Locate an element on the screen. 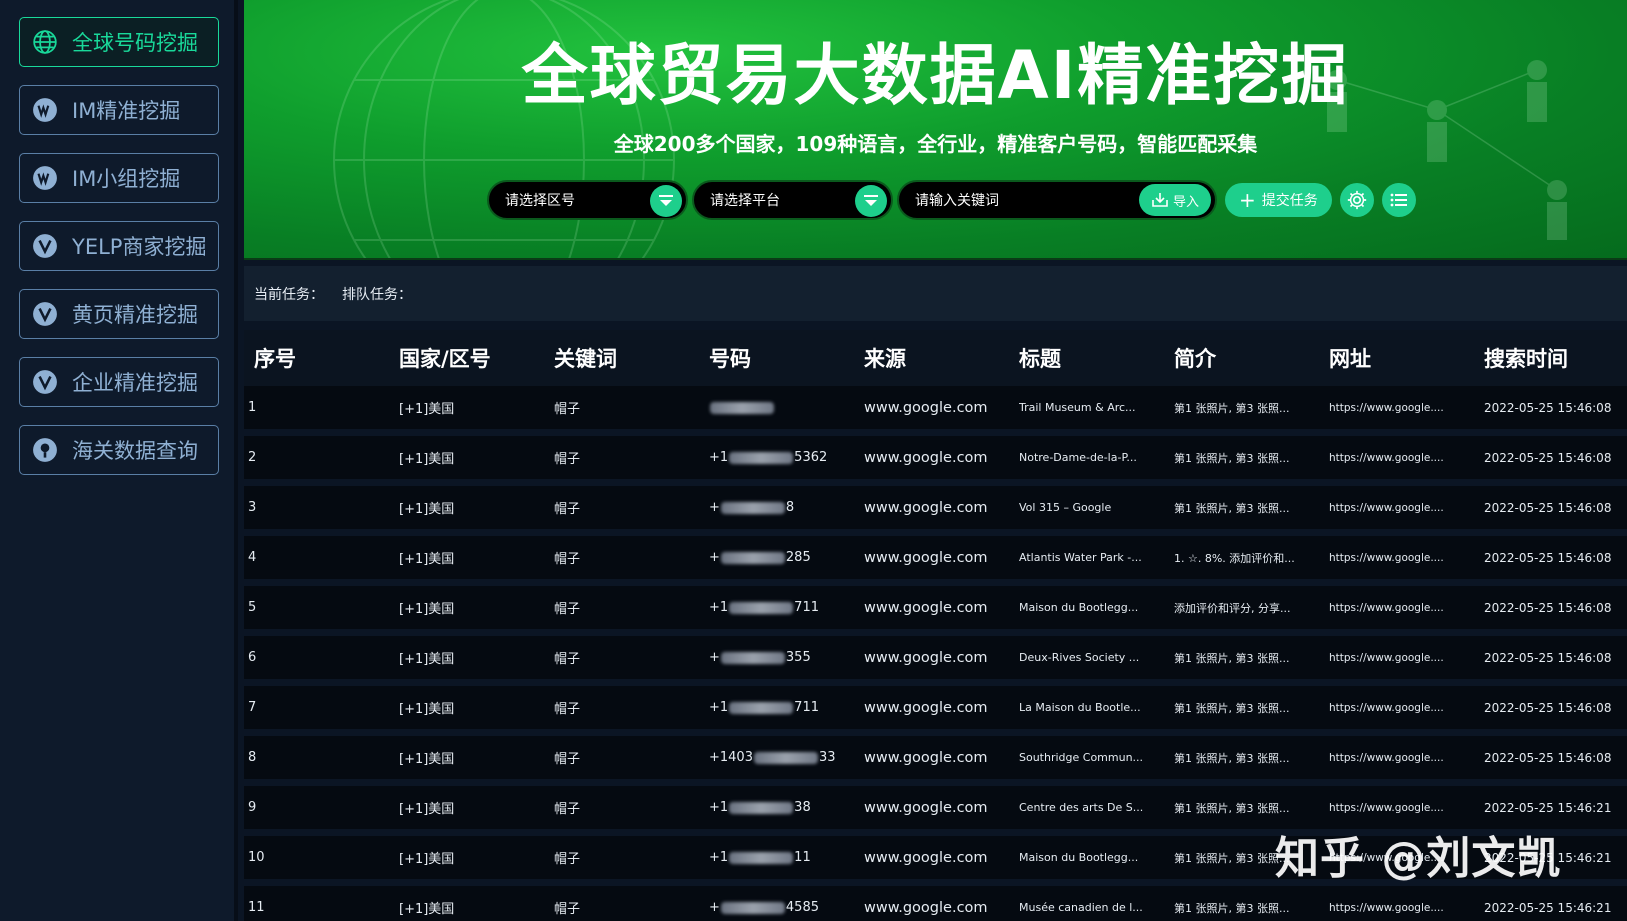  cell-phone: +355 is located at coordinates (760, 657).